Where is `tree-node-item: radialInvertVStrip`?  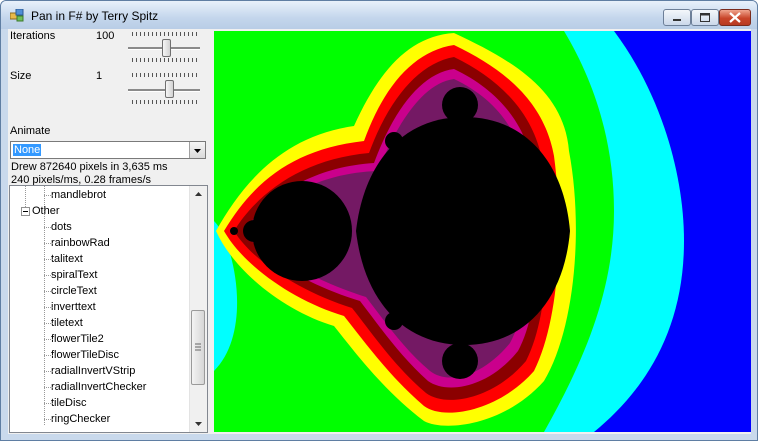
tree-node-item: radialInvertVStrip is located at coordinates (93, 371).